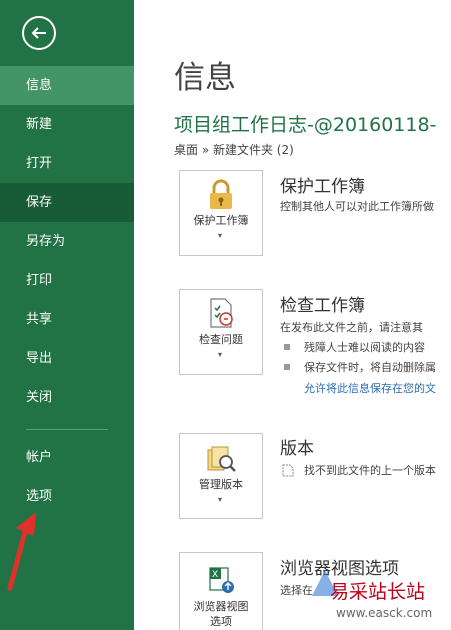 The height and width of the screenshot is (630, 451). Describe the element at coordinates (67, 280) in the screenshot. I see `sidebar-item-print: 打印` at that location.